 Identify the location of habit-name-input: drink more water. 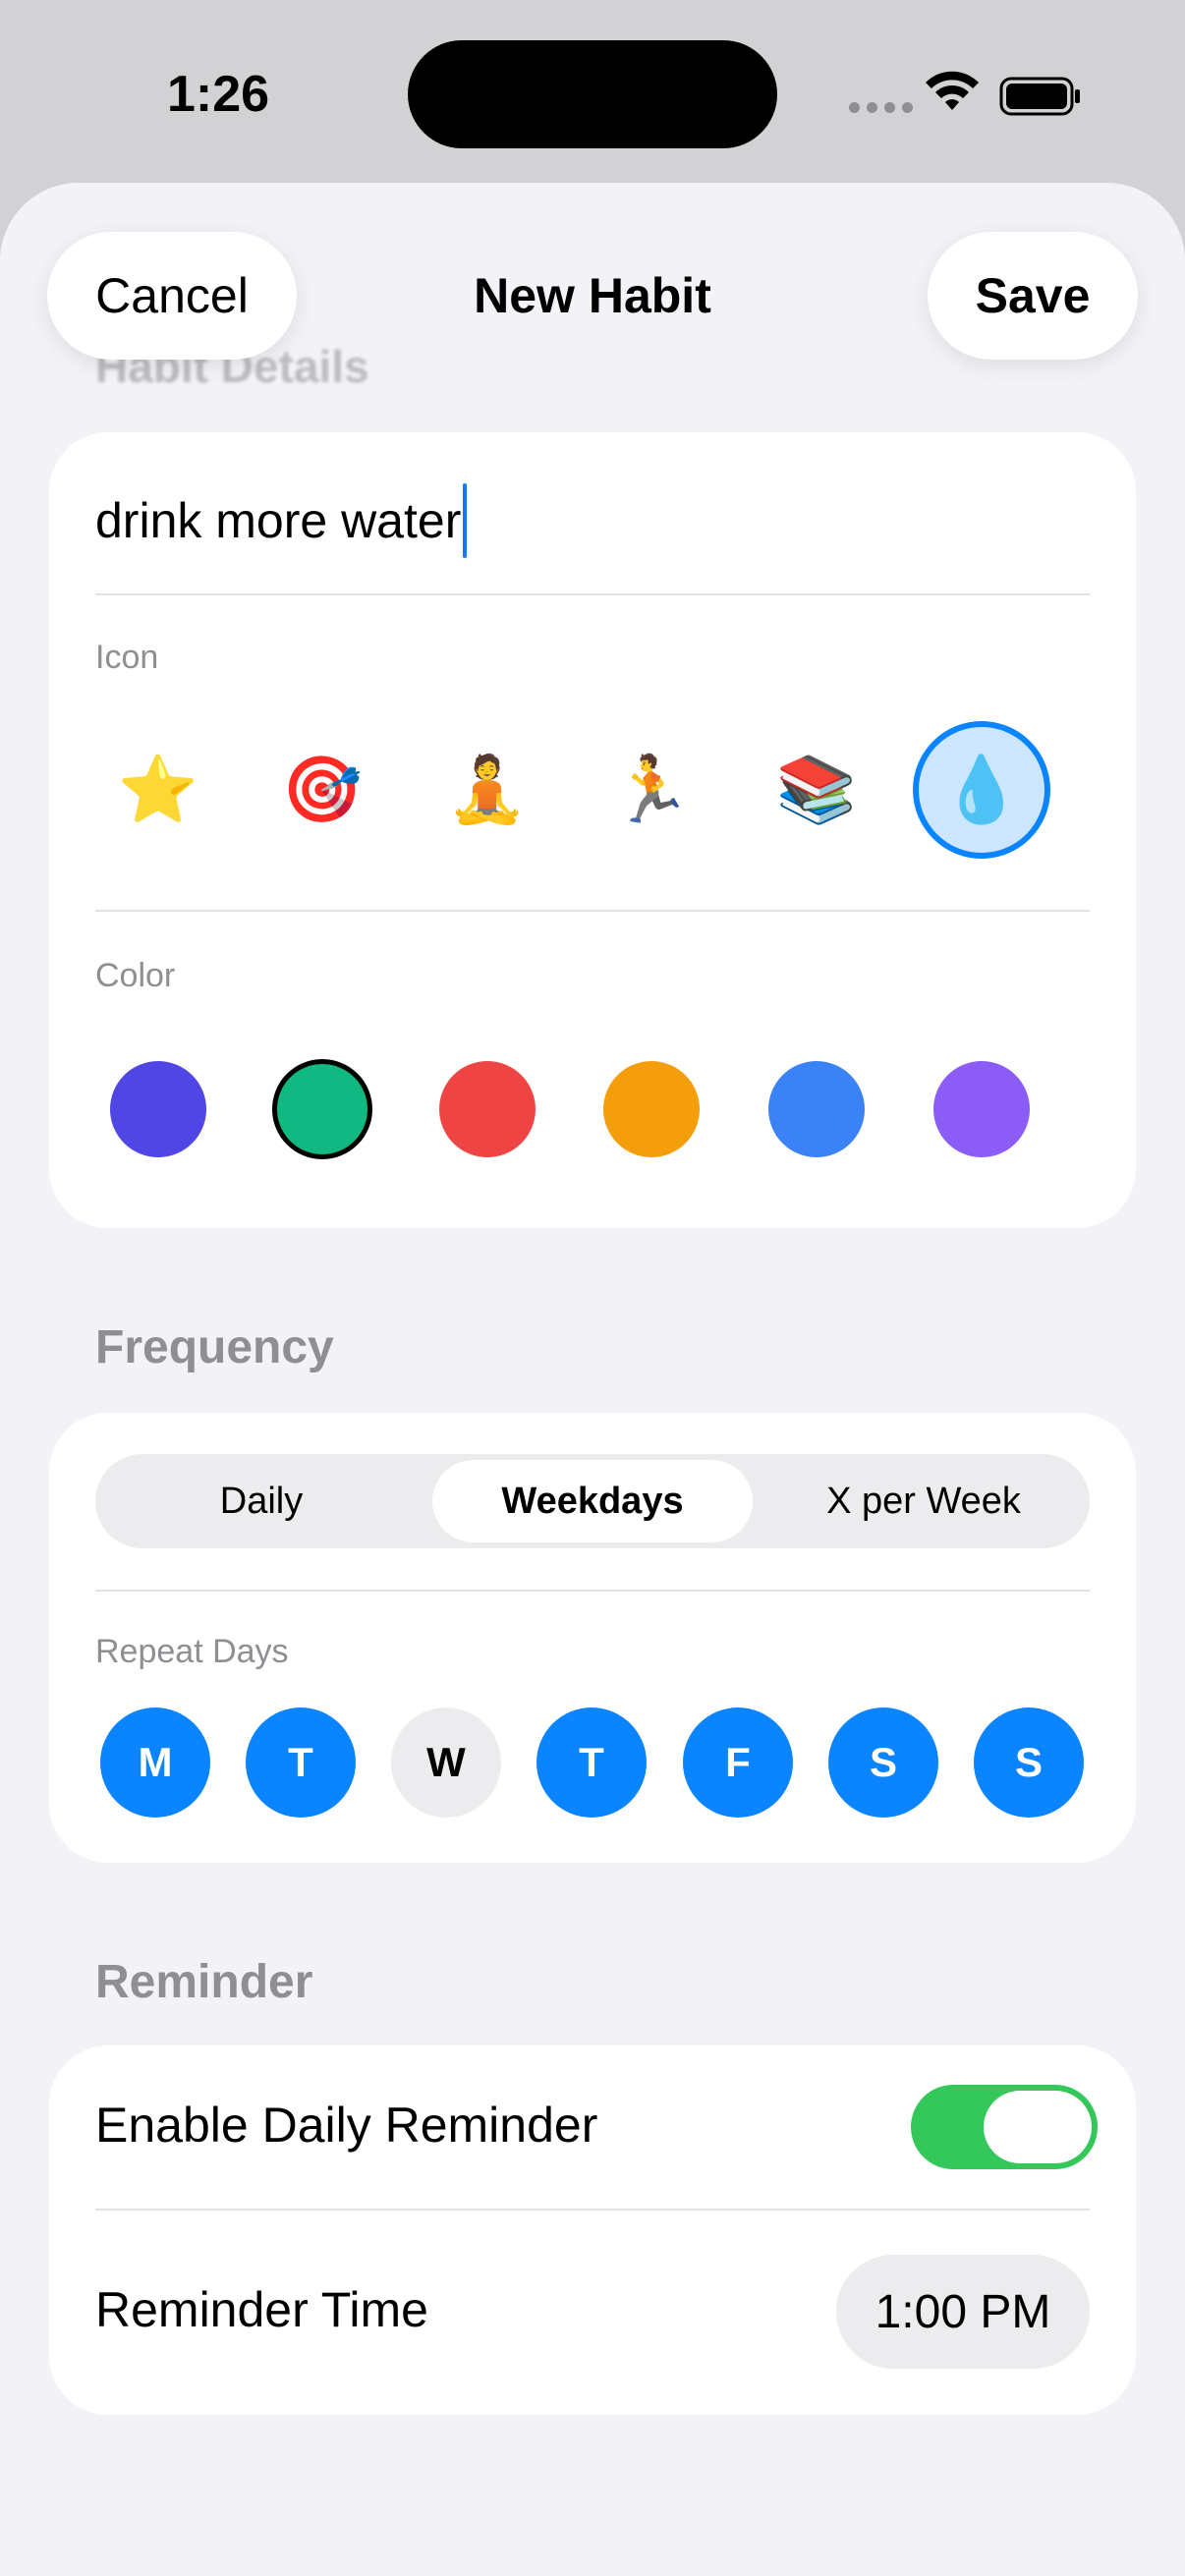
(282, 520).